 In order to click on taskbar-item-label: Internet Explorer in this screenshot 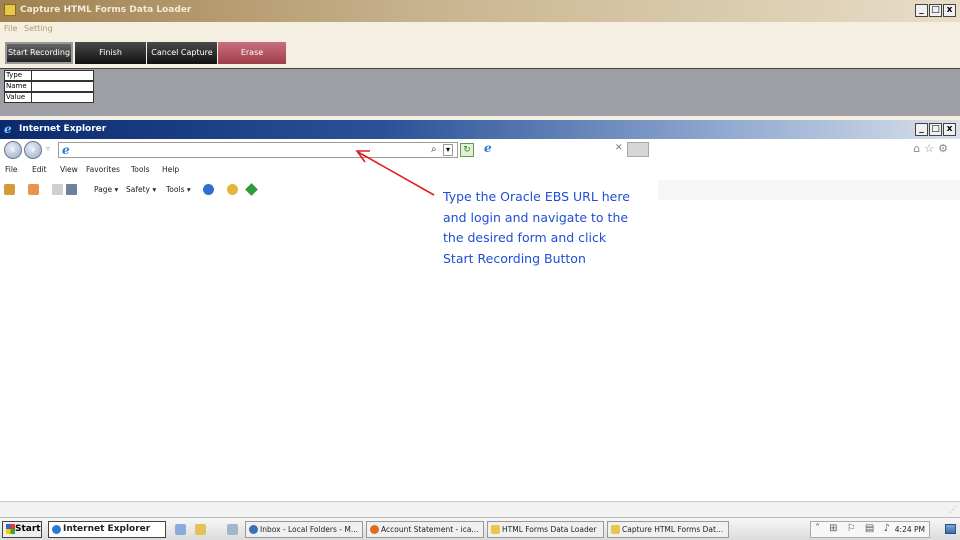, I will do `click(107, 529)`.